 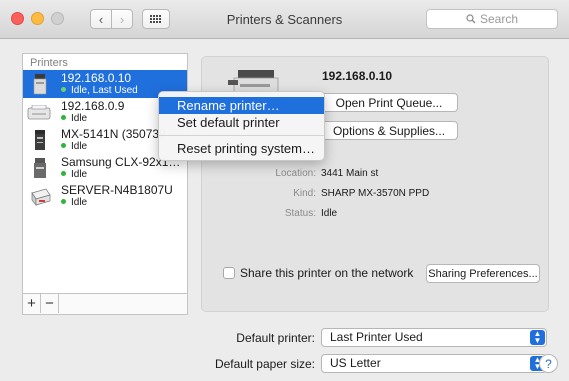 What do you see at coordinates (357, 76) in the screenshot?
I see `printer-detail-name: 192.168.0.10` at bounding box center [357, 76].